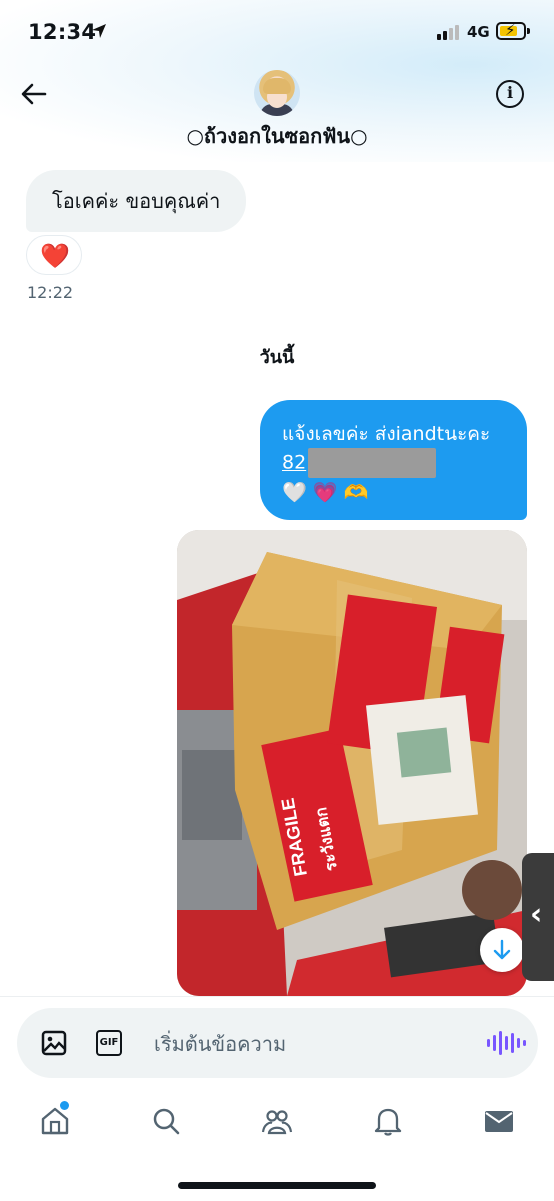  I want to click on tracking-link: 82, so click(393, 463).